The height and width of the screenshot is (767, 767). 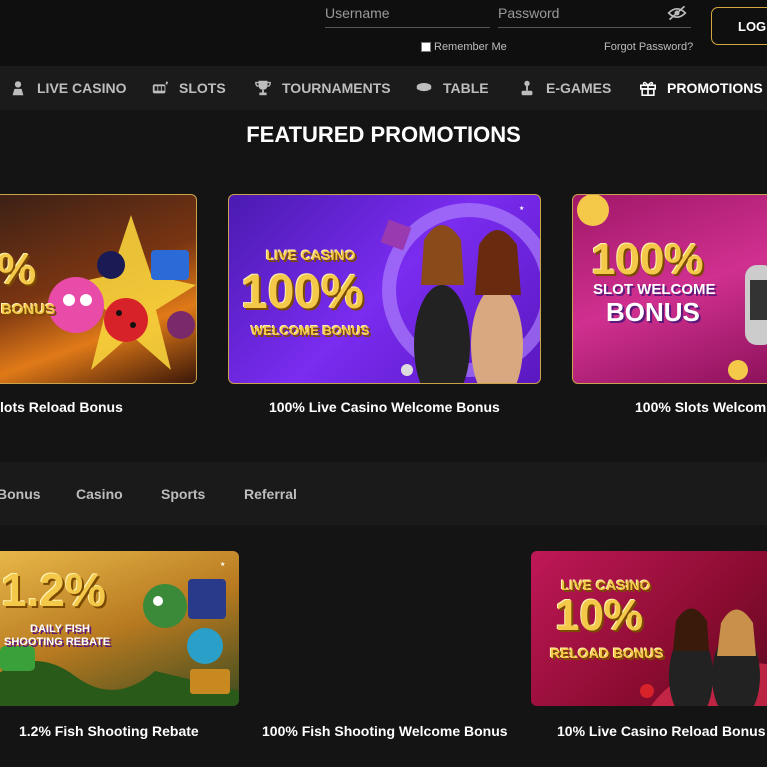 I want to click on nav-item-label: TOURNAMENTS, so click(x=336, y=88).